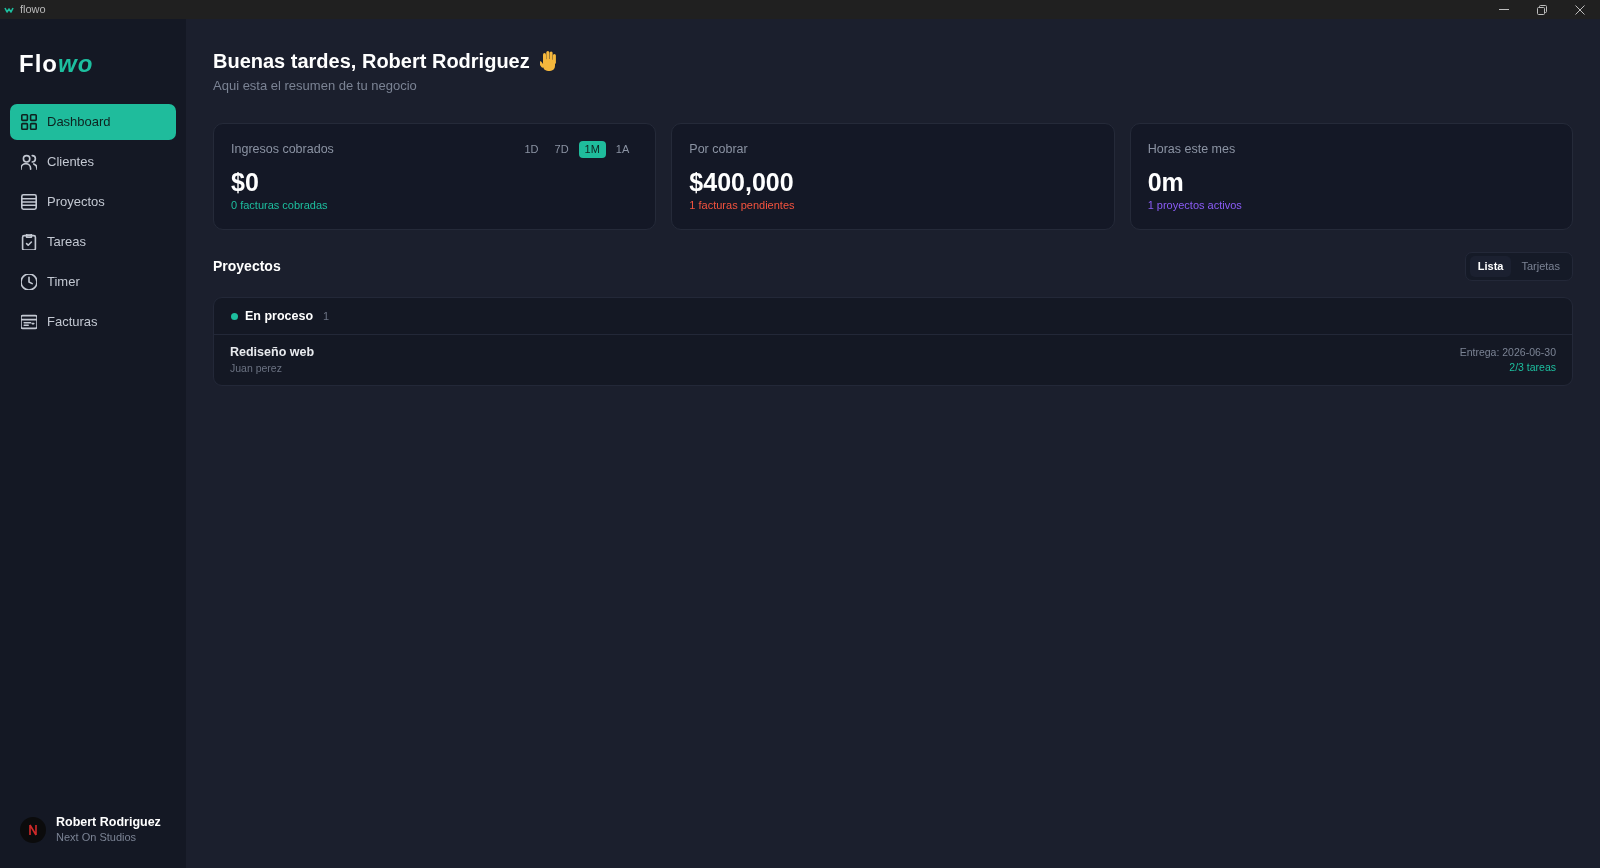 Image resolution: width=1600 pixels, height=868 pixels. What do you see at coordinates (29, 282) in the screenshot?
I see `clock-icon` at bounding box center [29, 282].